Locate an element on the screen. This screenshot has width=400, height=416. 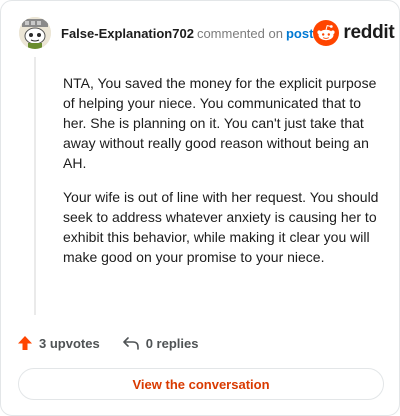
reddit-logo: reddit is located at coordinates (354, 33).